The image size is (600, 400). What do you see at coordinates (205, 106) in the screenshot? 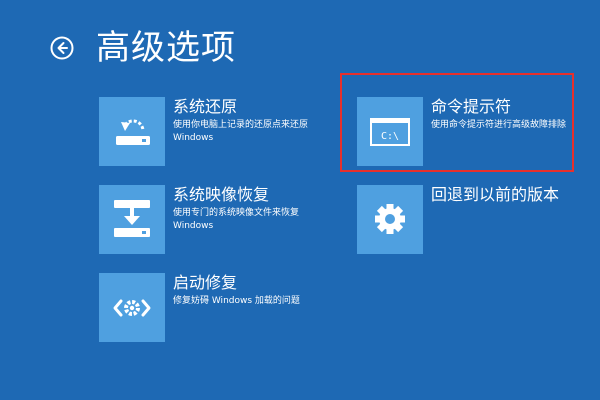
I see `option-title-system-restore: 系统还原` at bounding box center [205, 106].